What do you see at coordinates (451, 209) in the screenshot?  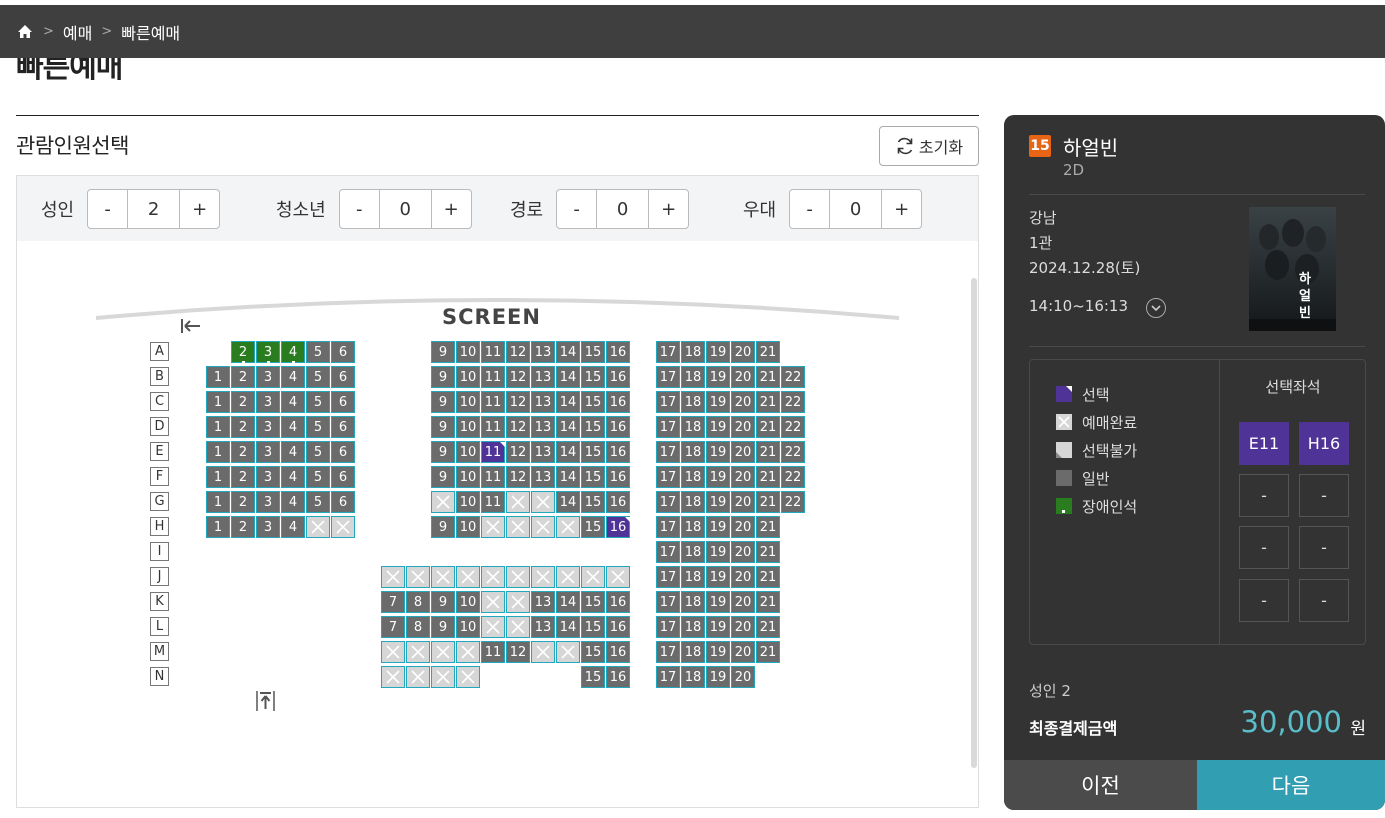 I see `youth-plus-button: +` at bounding box center [451, 209].